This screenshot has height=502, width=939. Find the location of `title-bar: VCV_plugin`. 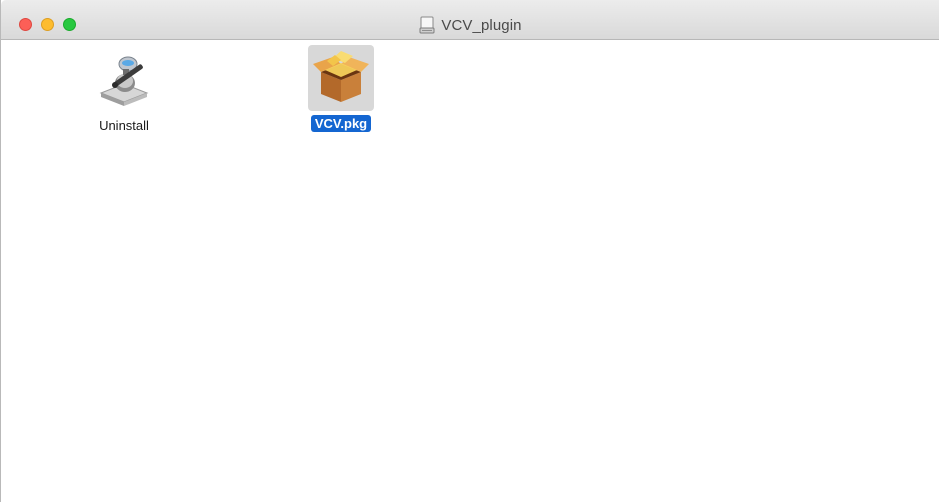

title-bar: VCV_plugin is located at coordinates (470, 20).